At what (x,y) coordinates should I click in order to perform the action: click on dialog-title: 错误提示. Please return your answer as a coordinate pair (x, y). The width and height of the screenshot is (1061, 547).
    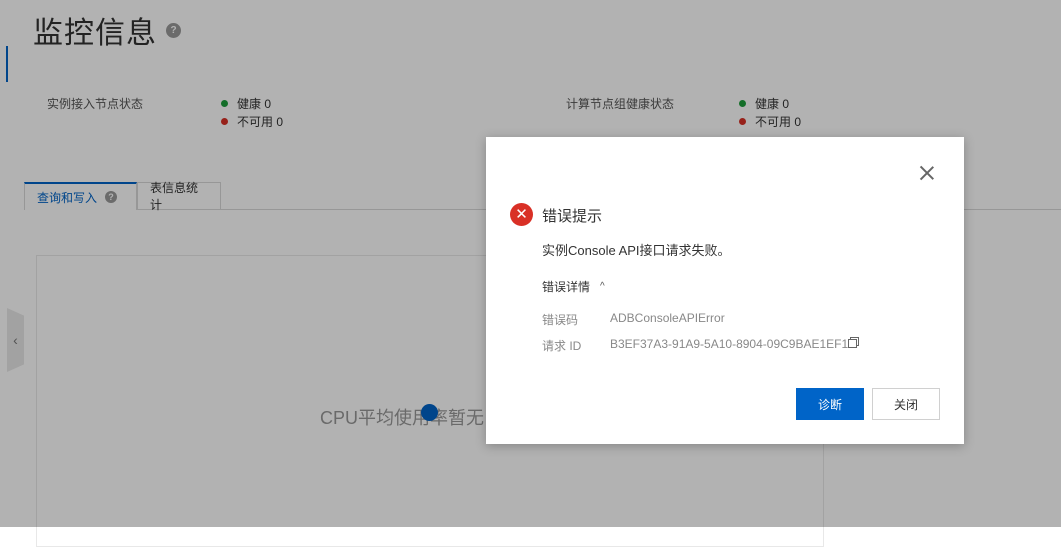
    Looking at the image, I should click on (572, 216).